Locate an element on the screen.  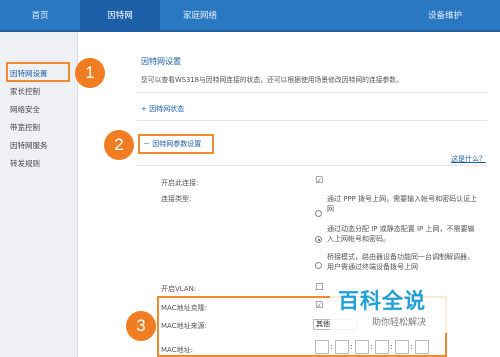
sidebar-item-bandwidth: 带宽控制 is located at coordinates (25, 127).